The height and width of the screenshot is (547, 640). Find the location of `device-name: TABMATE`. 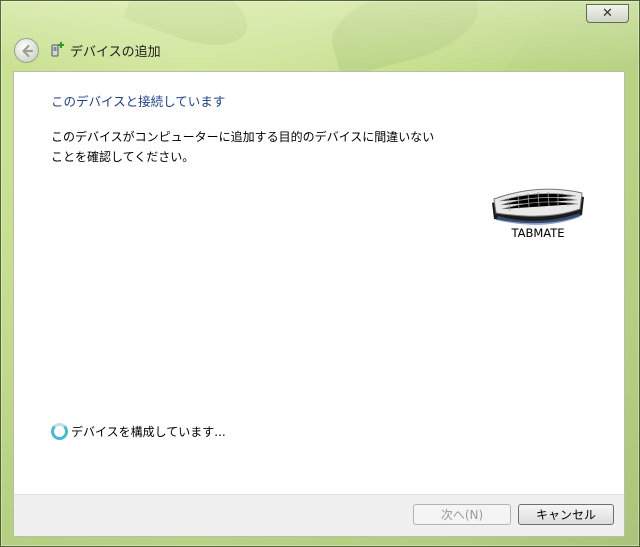

device-name: TABMATE is located at coordinates (538, 233).